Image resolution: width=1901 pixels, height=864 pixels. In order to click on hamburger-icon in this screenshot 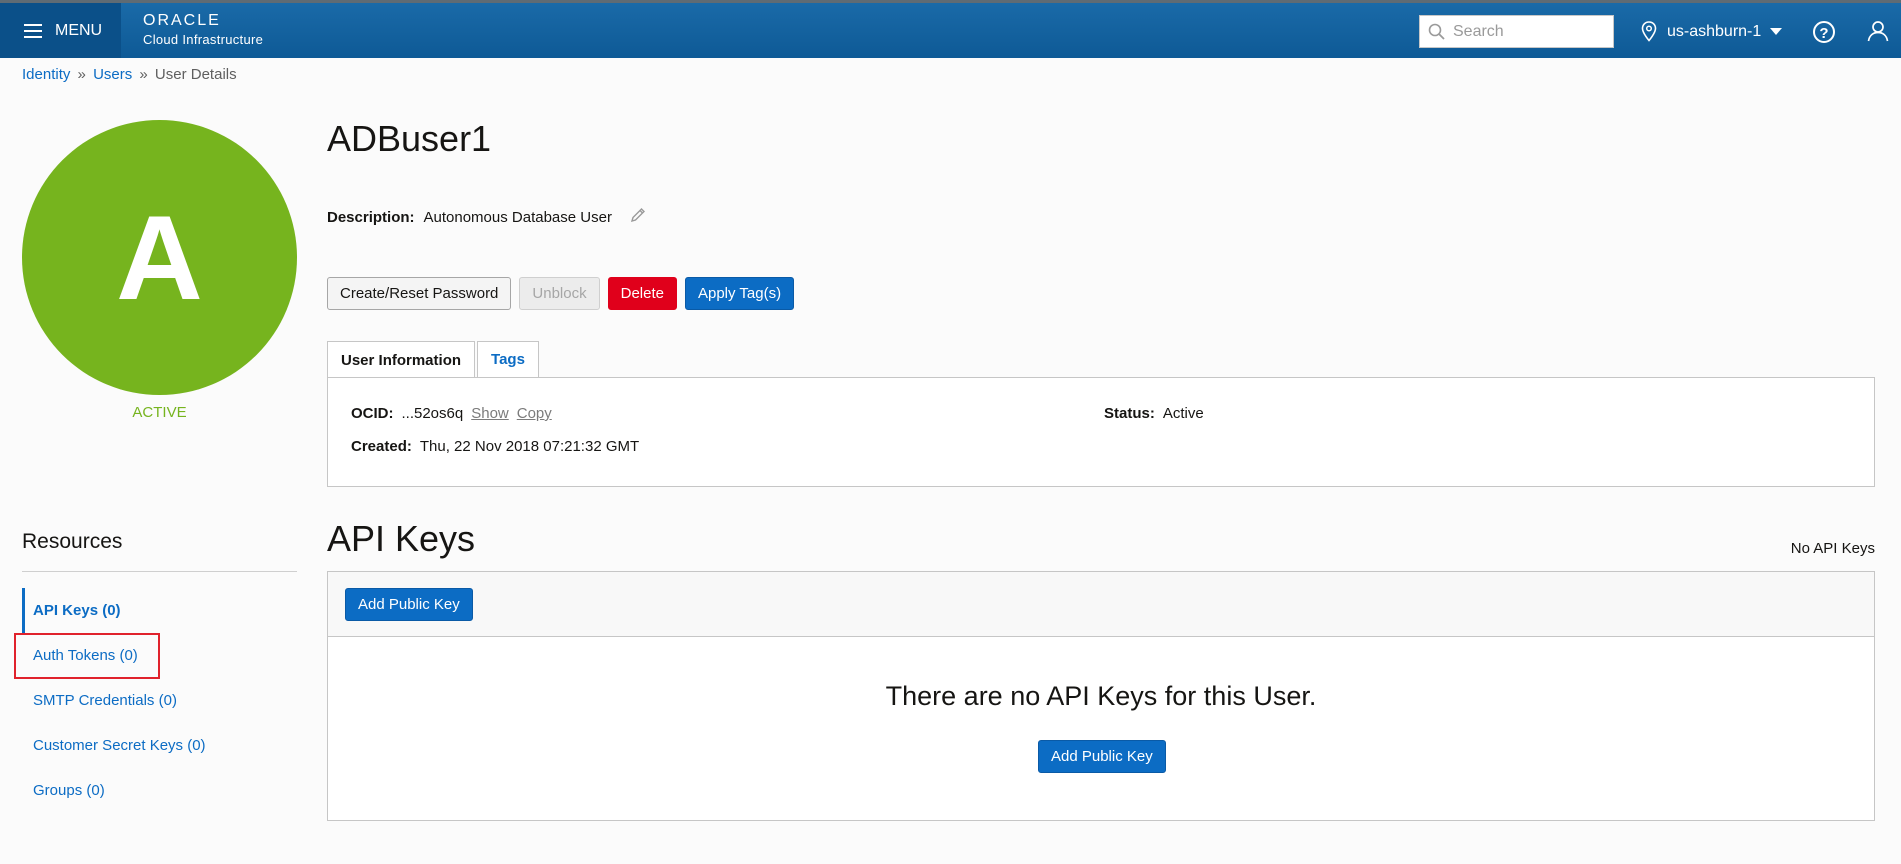, I will do `click(33, 30)`.